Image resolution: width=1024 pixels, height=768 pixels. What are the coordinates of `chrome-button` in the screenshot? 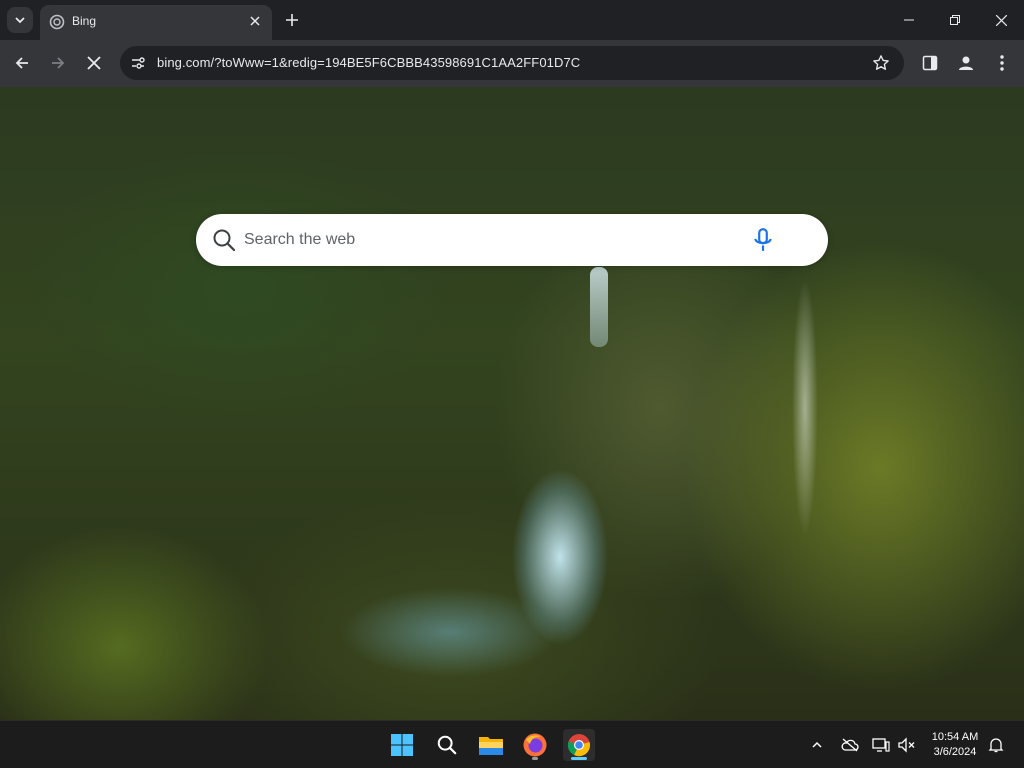 It's located at (579, 745).